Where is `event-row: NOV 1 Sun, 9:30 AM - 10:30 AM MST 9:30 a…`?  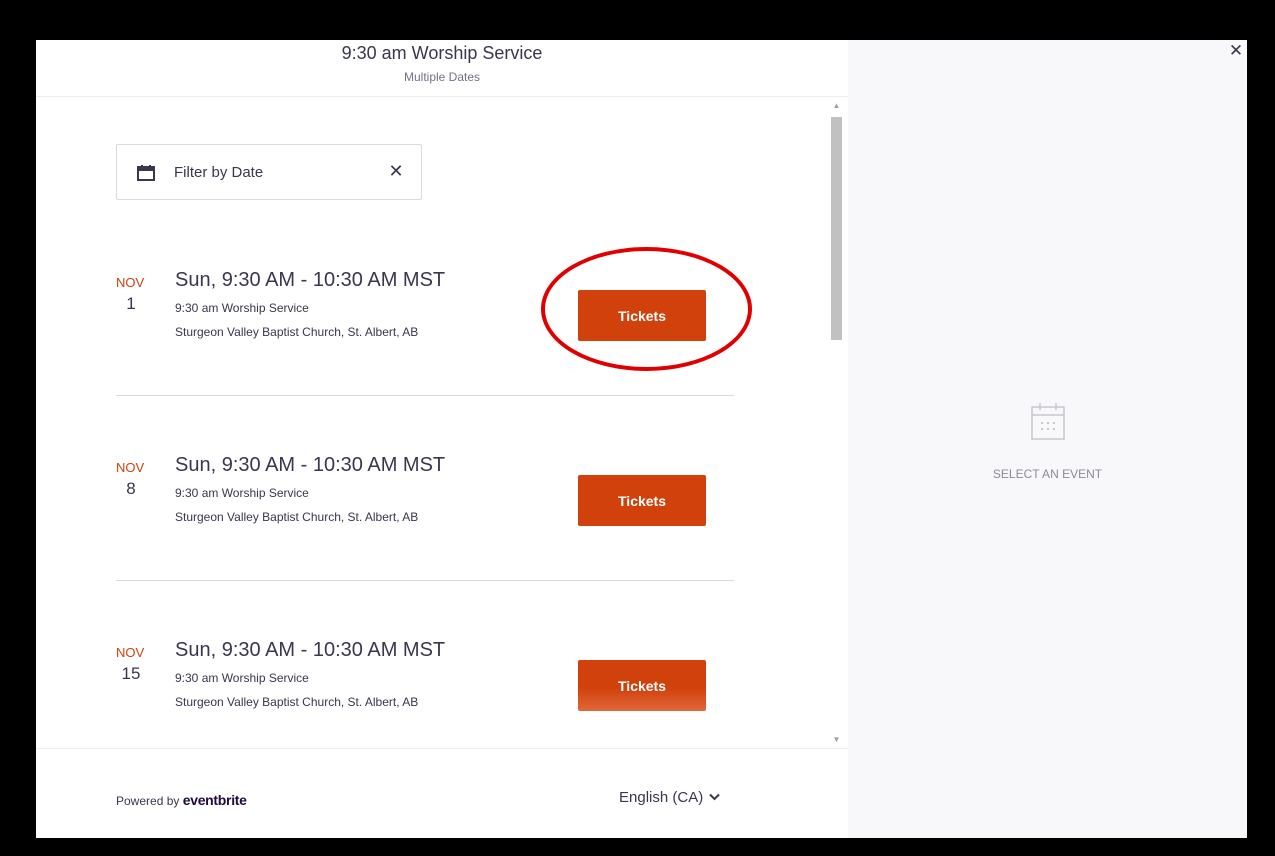
event-row: NOV 1 Sun, 9:30 AM - 10:30 AM MST 9:30 a… is located at coordinates (425, 332).